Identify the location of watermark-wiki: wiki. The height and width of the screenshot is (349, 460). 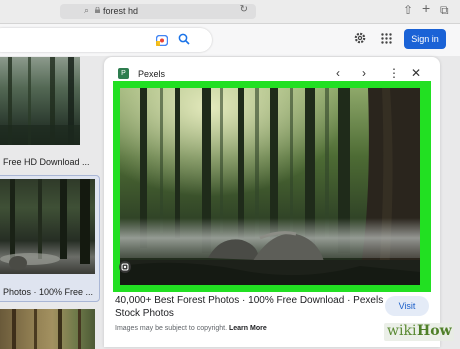
(402, 331).